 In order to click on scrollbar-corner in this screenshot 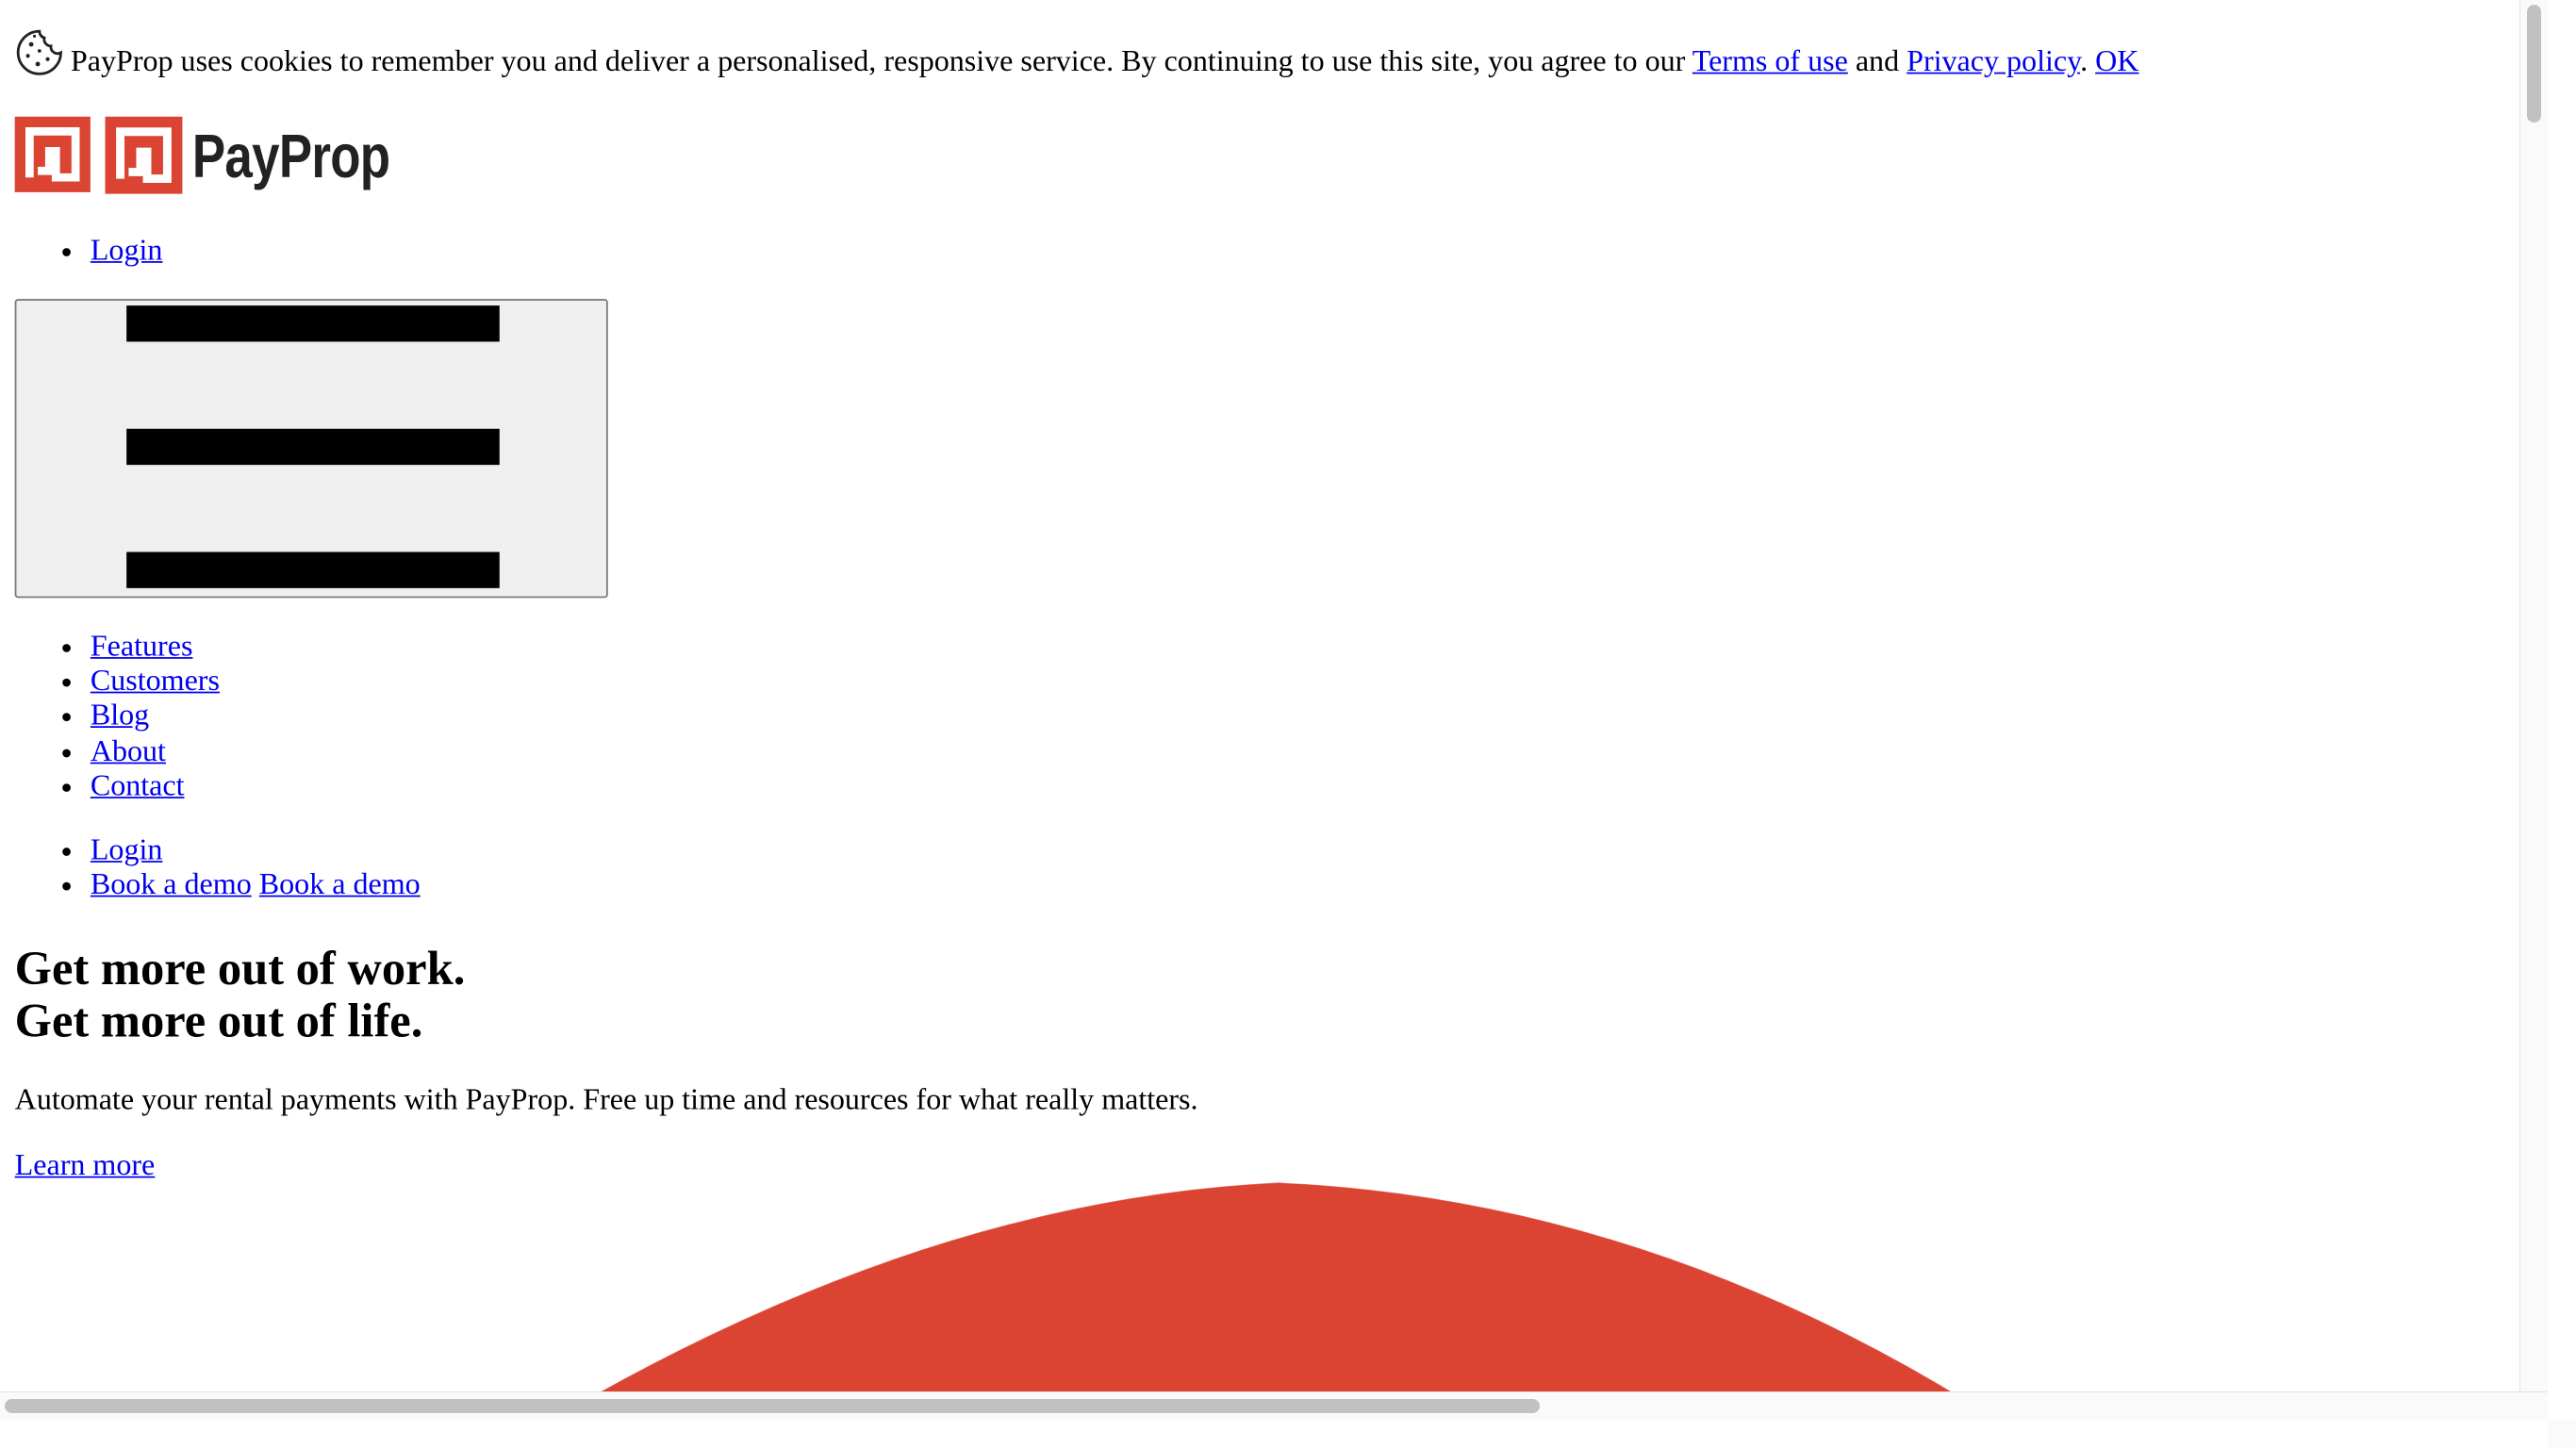, I will do `click(2562, 1434)`.